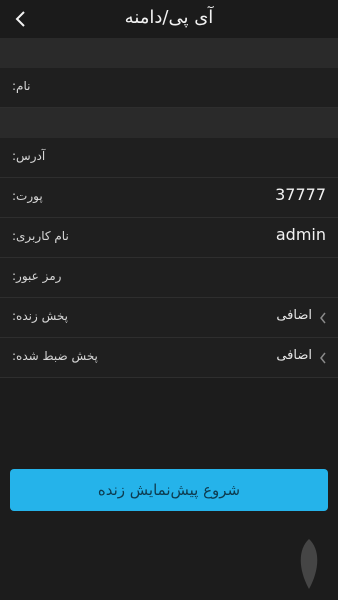 Image resolution: width=338 pixels, height=600 pixels. Describe the element at coordinates (40, 316) in the screenshot. I see `live-stream-label: پخش زنده:` at that location.